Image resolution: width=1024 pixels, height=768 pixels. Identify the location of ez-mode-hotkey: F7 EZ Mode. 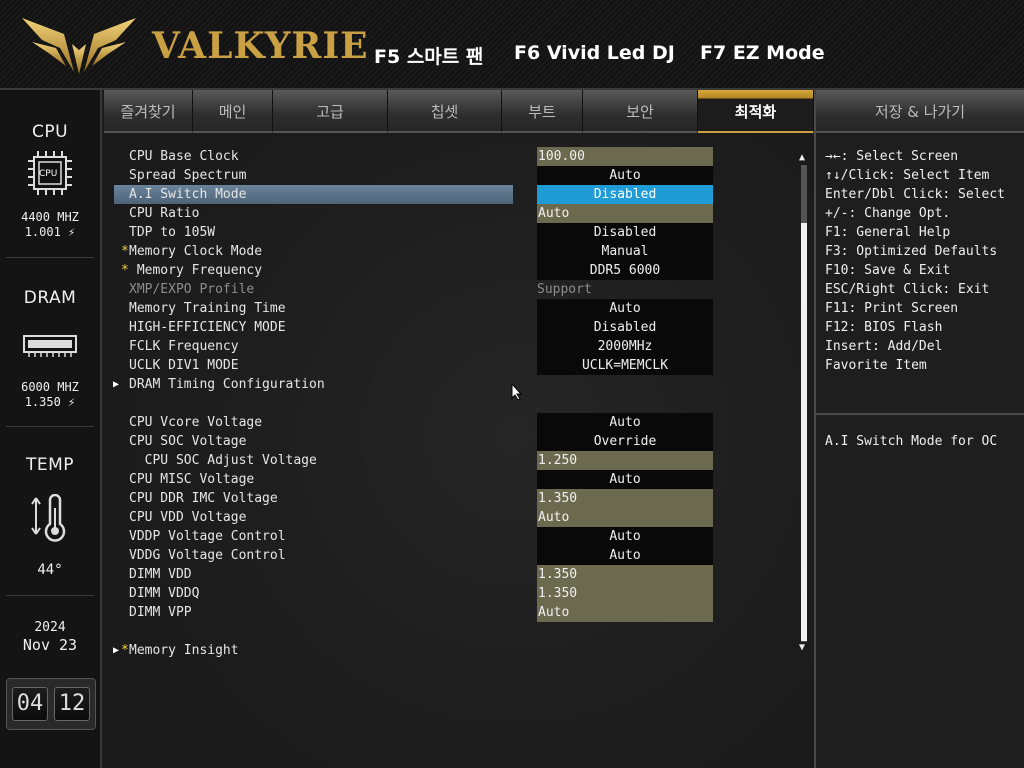
(762, 53).